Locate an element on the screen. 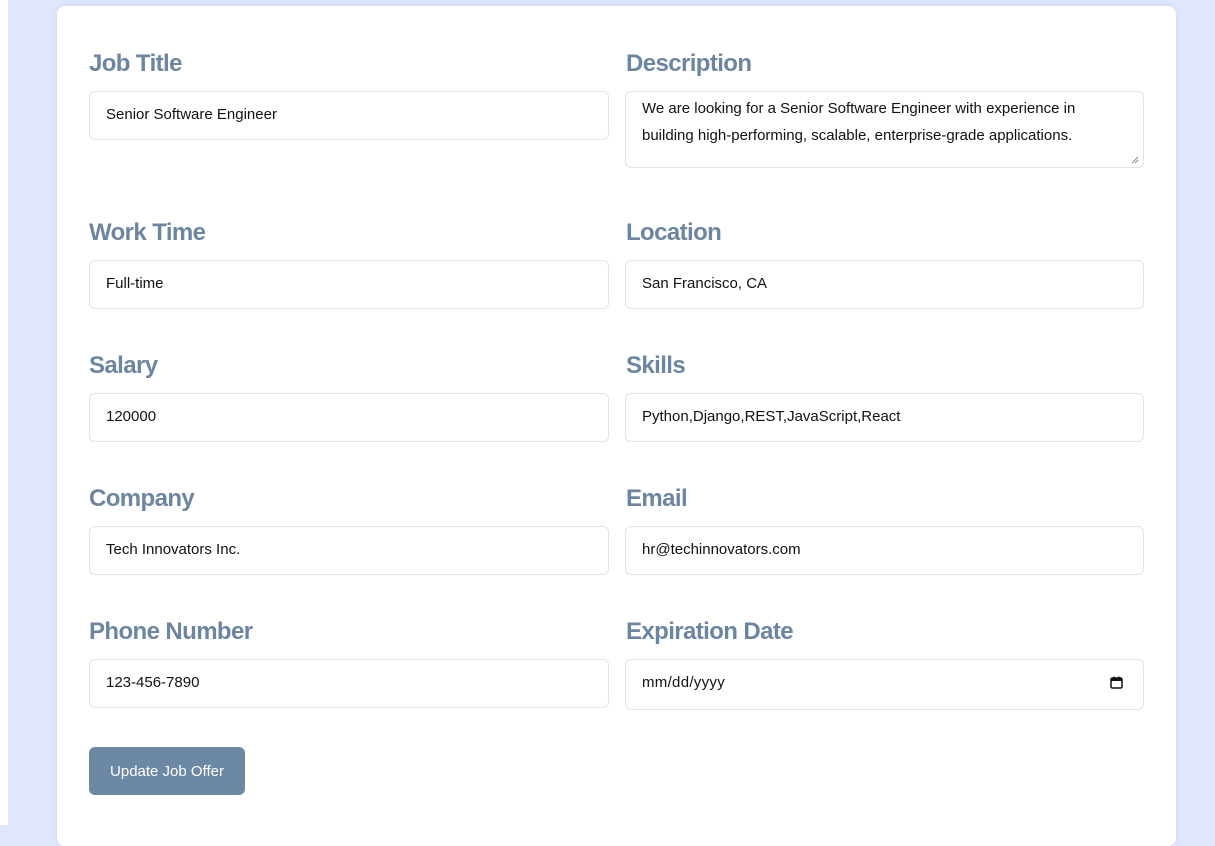  left-edge-strip is located at coordinates (4, 412).